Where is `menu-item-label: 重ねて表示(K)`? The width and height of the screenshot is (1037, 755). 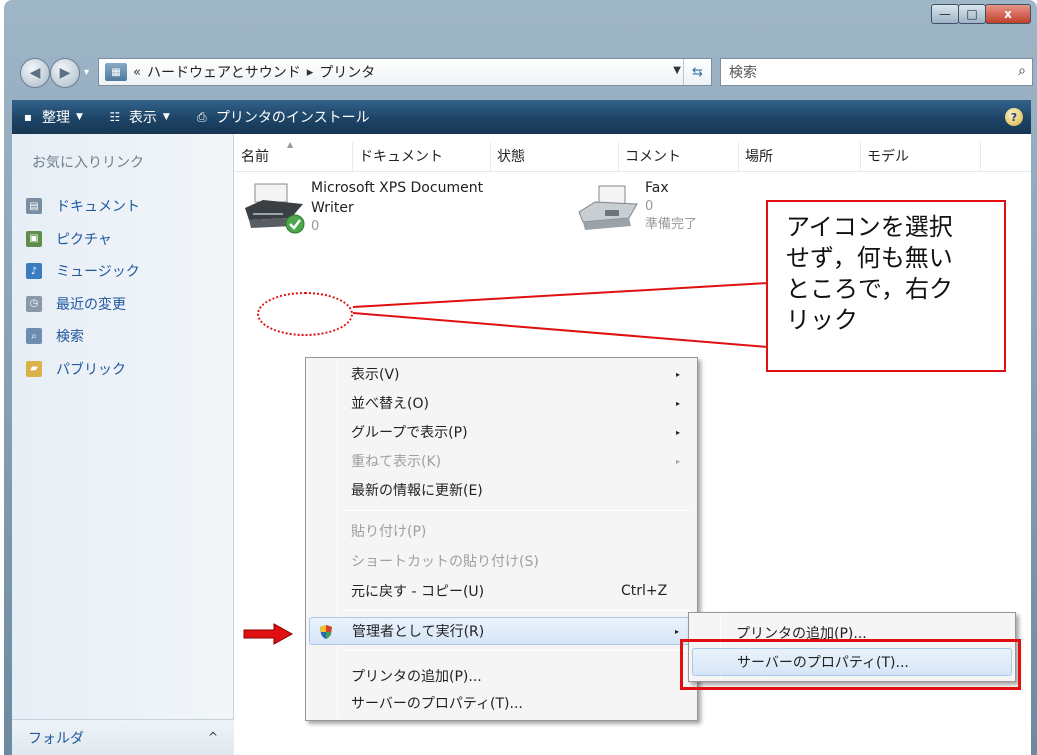
menu-item-label: 重ねて表示(K) is located at coordinates (396, 462).